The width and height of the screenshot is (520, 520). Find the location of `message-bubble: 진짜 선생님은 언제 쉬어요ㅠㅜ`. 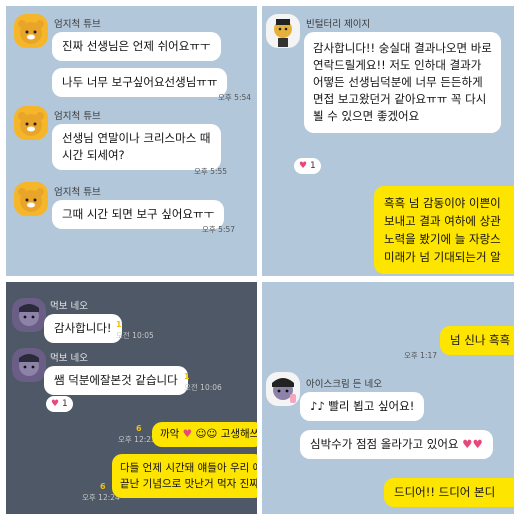

message-bubble: 진짜 선생님은 언제 쉬어요ㅠㅜ is located at coordinates (136, 46).